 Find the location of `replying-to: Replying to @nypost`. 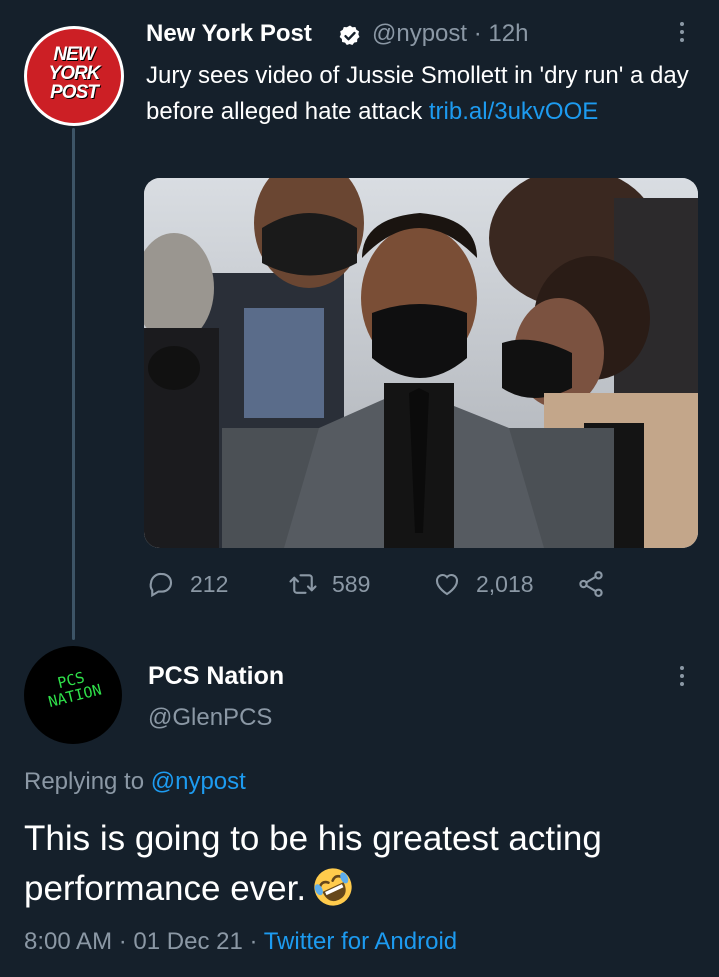

replying-to: Replying to @nypost is located at coordinates (135, 782).